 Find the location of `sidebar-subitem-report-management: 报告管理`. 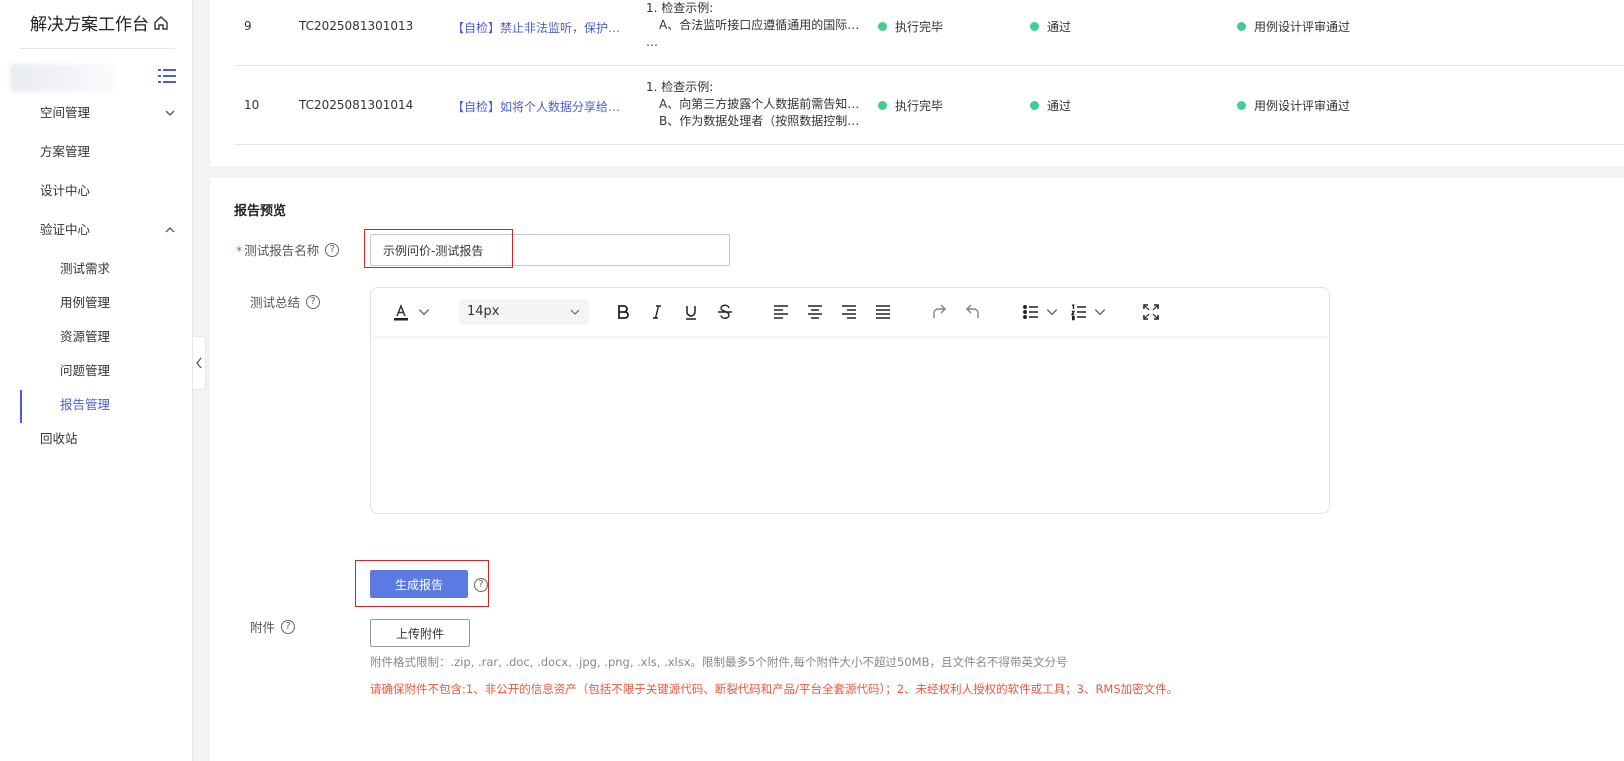

sidebar-subitem-report-management: 报告管理 is located at coordinates (85, 405).